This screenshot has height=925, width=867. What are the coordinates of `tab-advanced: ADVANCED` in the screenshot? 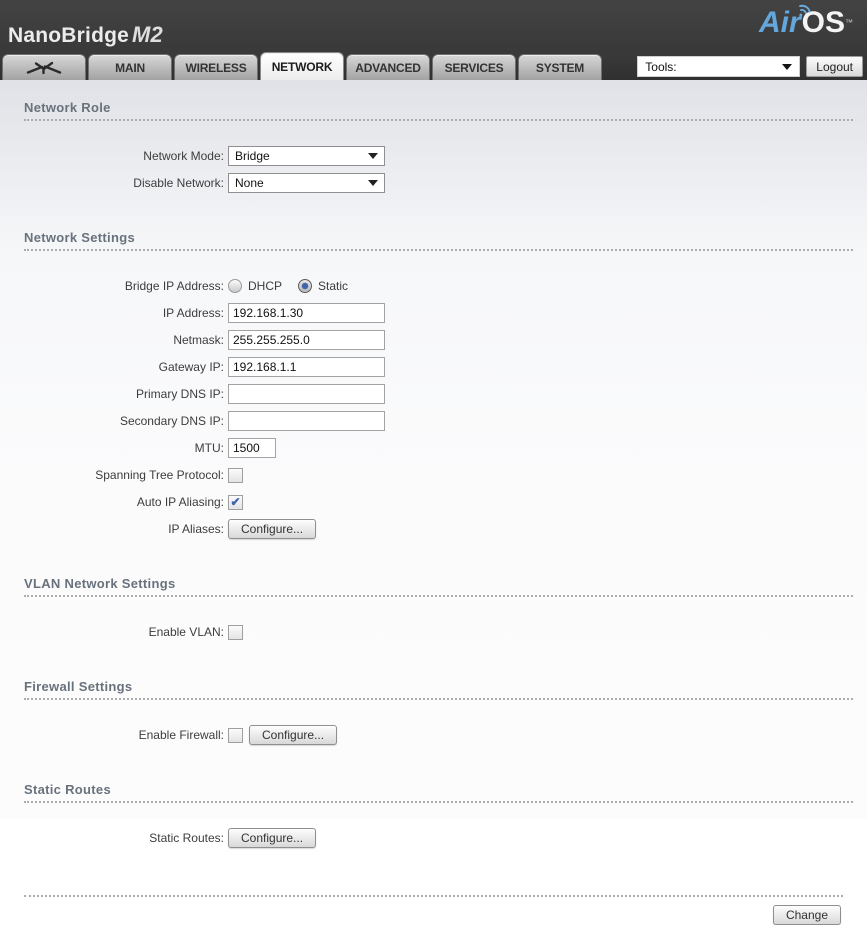 It's located at (388, 67).